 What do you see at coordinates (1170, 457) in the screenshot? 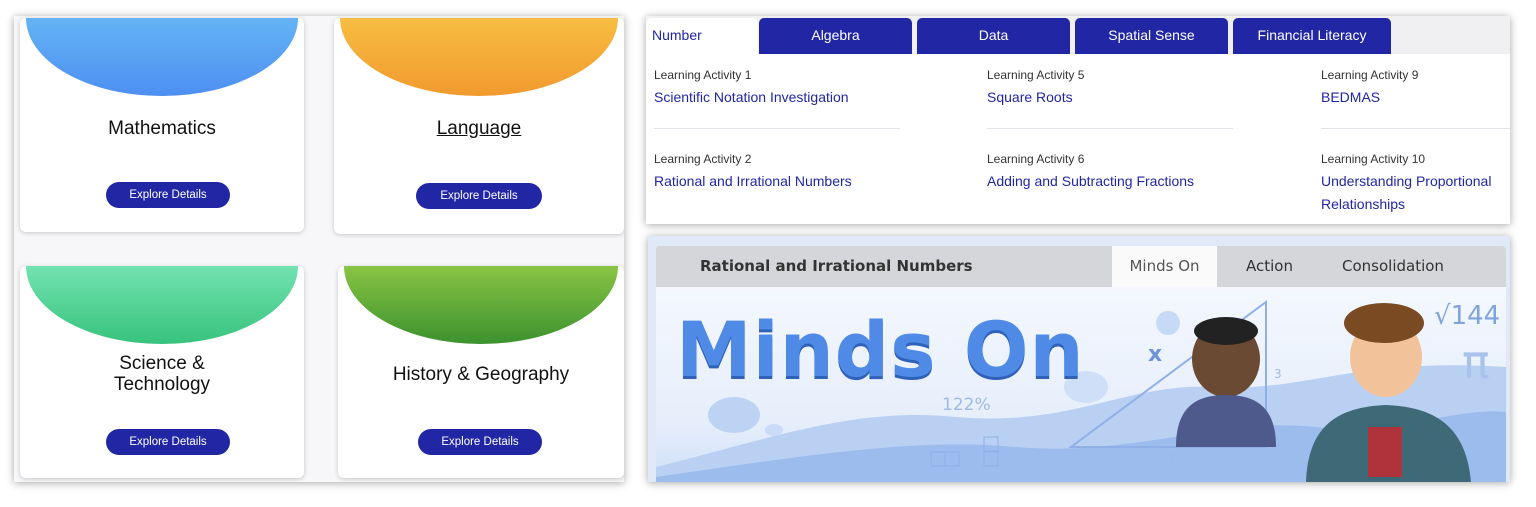
I see `math-symbol: 4` at bounding box center [1170, 457].